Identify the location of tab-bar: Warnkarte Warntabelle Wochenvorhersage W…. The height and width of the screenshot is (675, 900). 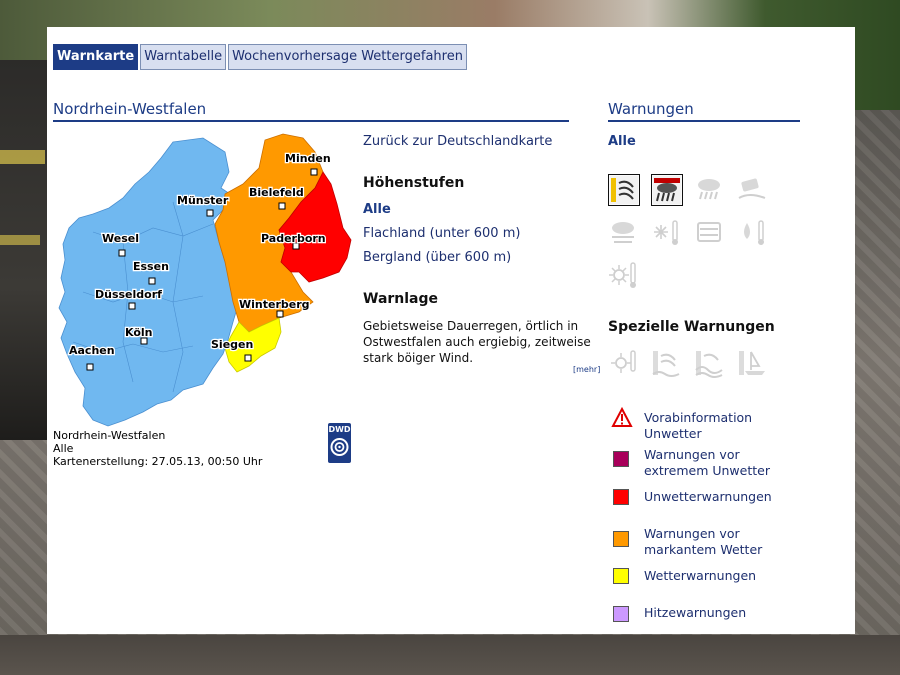
(261, 57).